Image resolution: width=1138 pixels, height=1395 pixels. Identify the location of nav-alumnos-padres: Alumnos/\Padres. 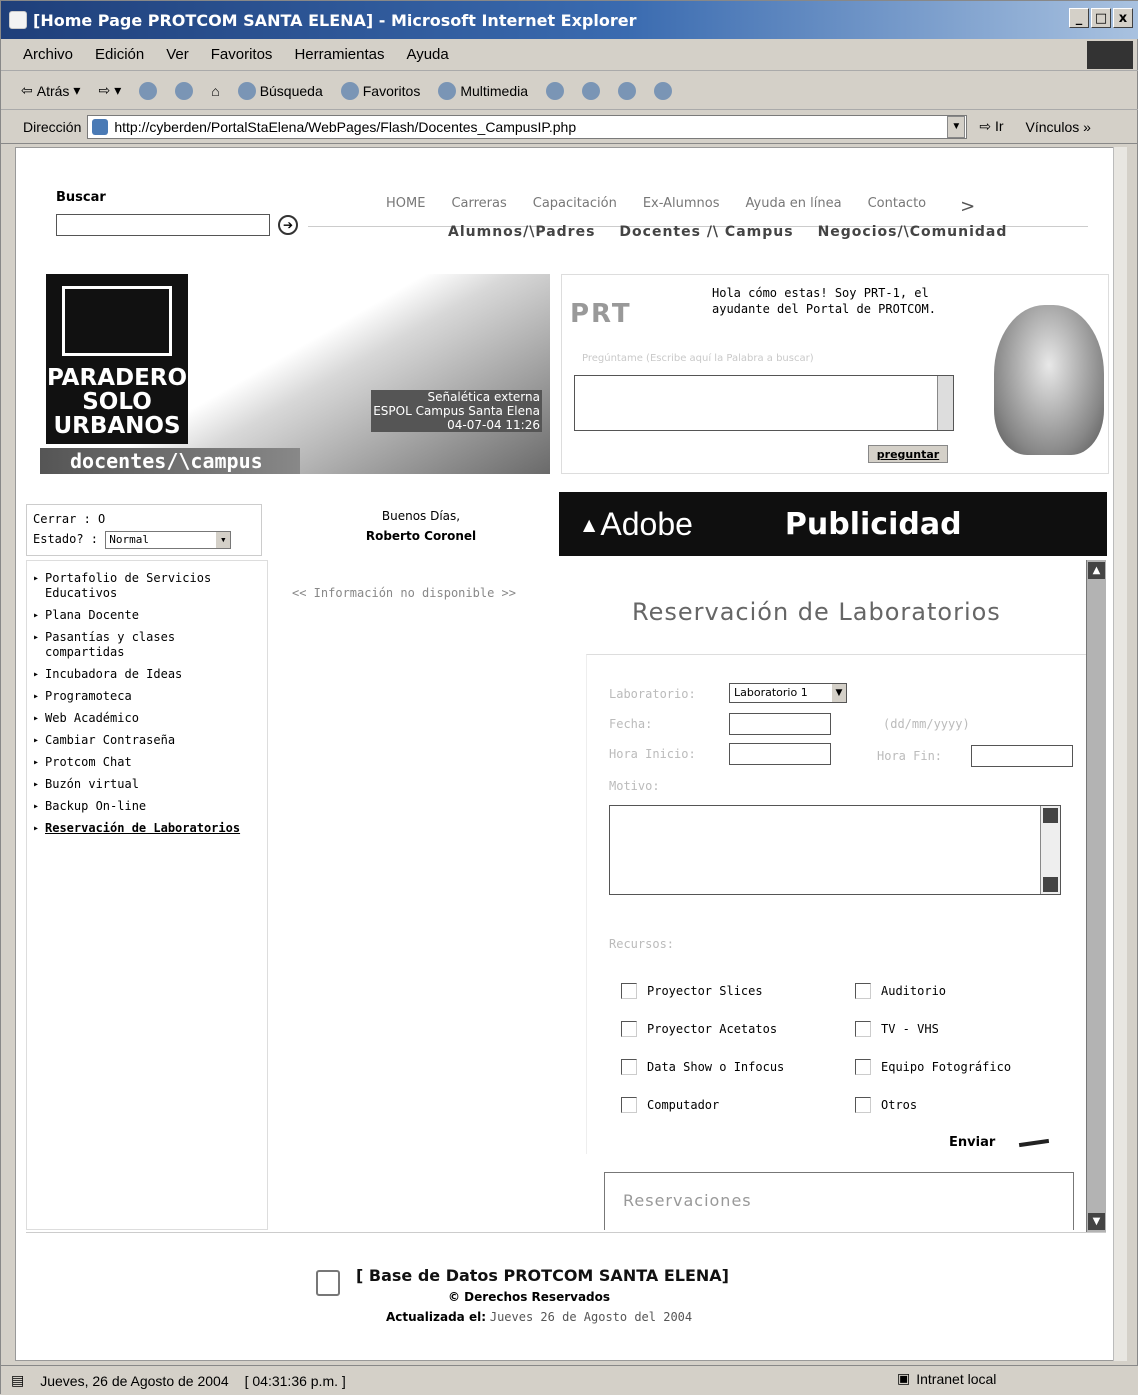
(521, 232).